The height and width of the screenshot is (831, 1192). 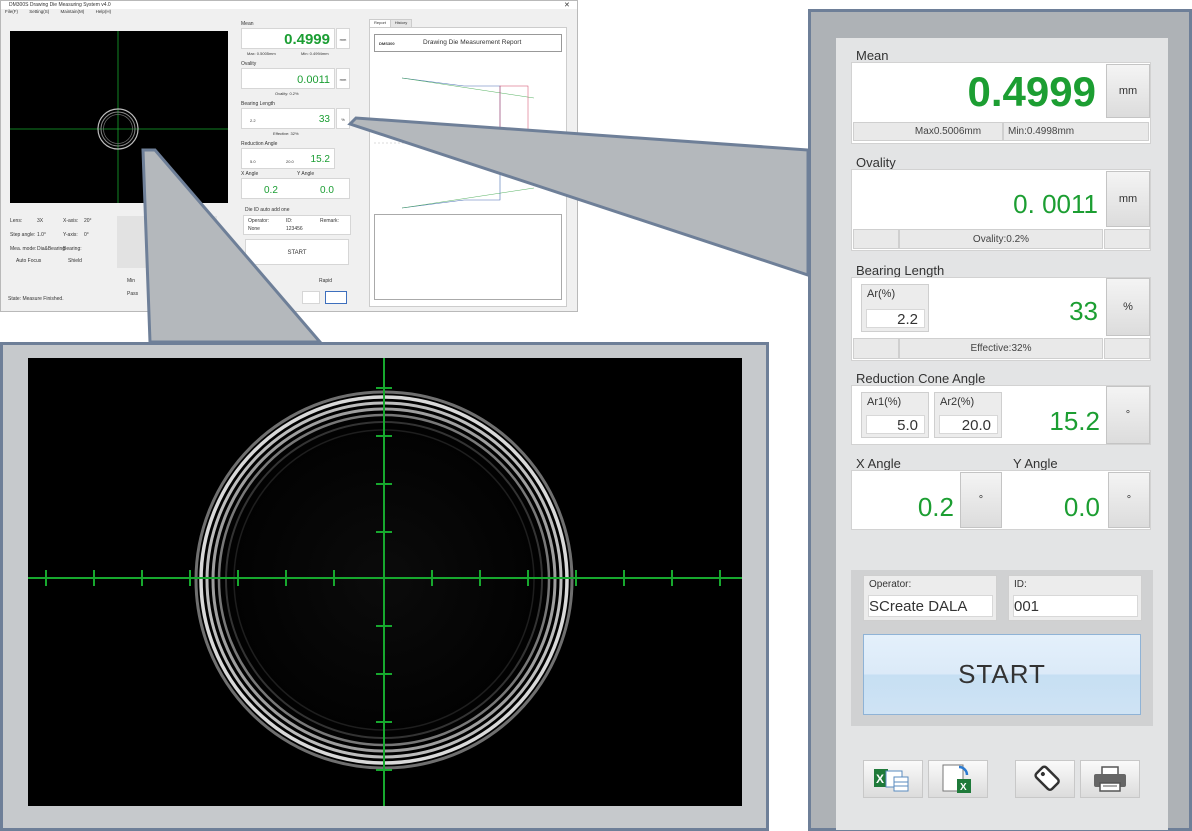 I want to click on reduction-ar1-field: Ar1(%) 5.0, so click(x=895, y=415).